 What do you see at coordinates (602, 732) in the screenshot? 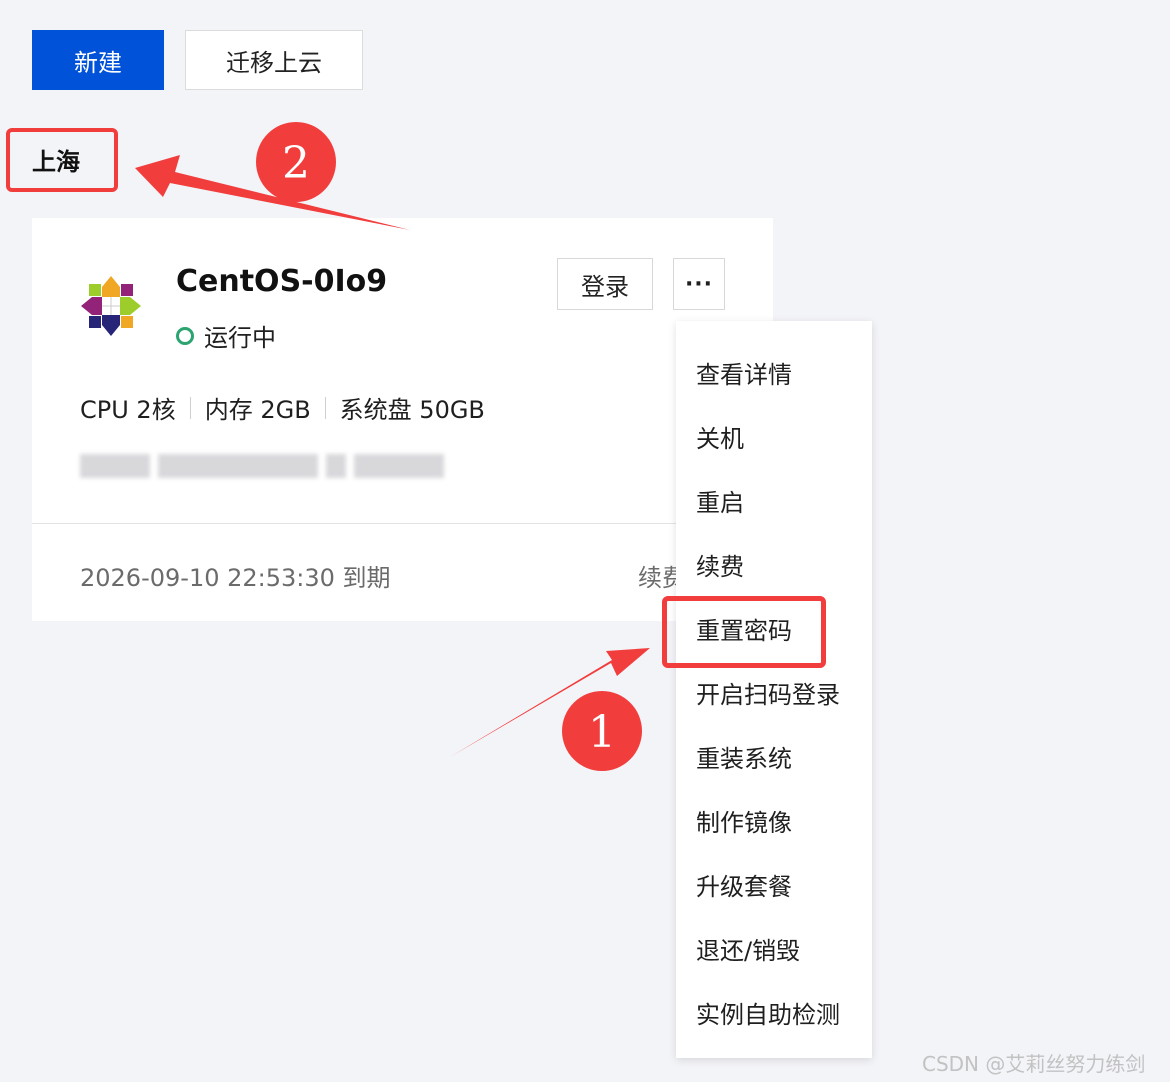
I see `step-1-label: 1` at bounding box center [602, 732].